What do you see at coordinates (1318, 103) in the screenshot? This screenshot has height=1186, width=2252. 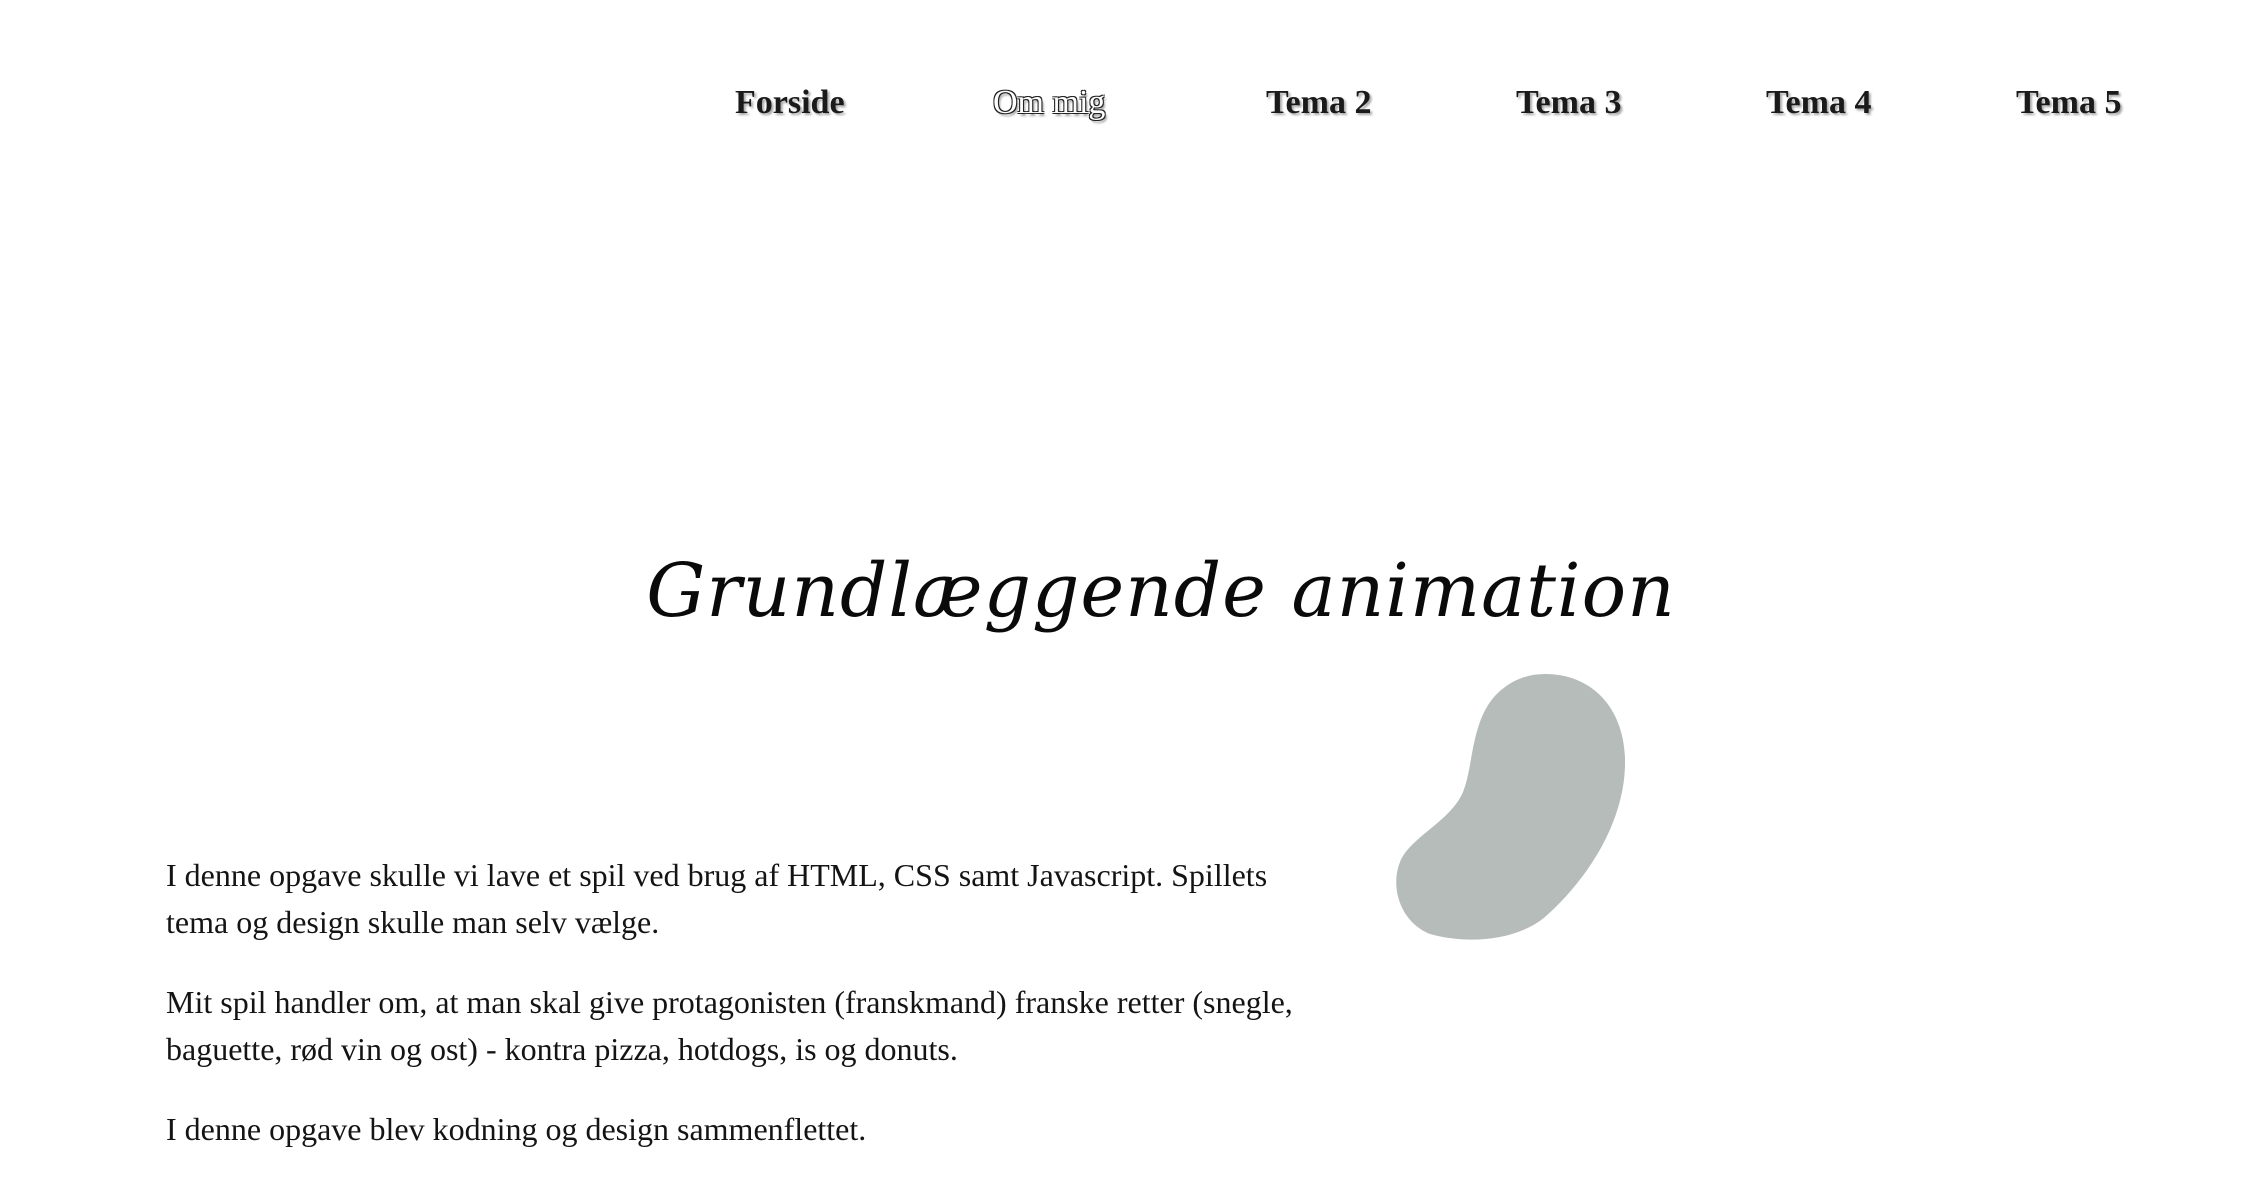 I see `nav-link-tema-2: Tema 2` at bounding box center [1318, 103].